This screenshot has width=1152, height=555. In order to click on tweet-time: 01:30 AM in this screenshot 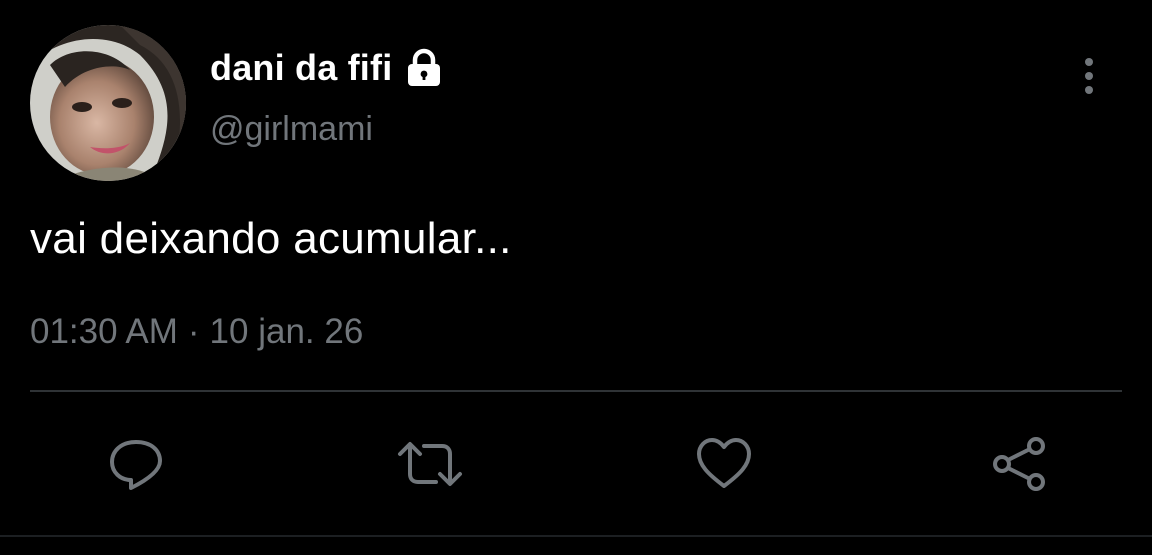, I will do `click(104, 332)`.